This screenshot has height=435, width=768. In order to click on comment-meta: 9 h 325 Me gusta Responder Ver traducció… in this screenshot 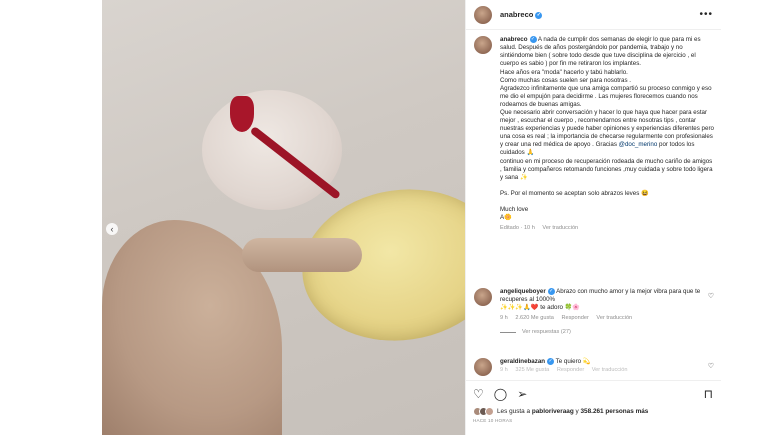, I will do `click(607, 370)`.